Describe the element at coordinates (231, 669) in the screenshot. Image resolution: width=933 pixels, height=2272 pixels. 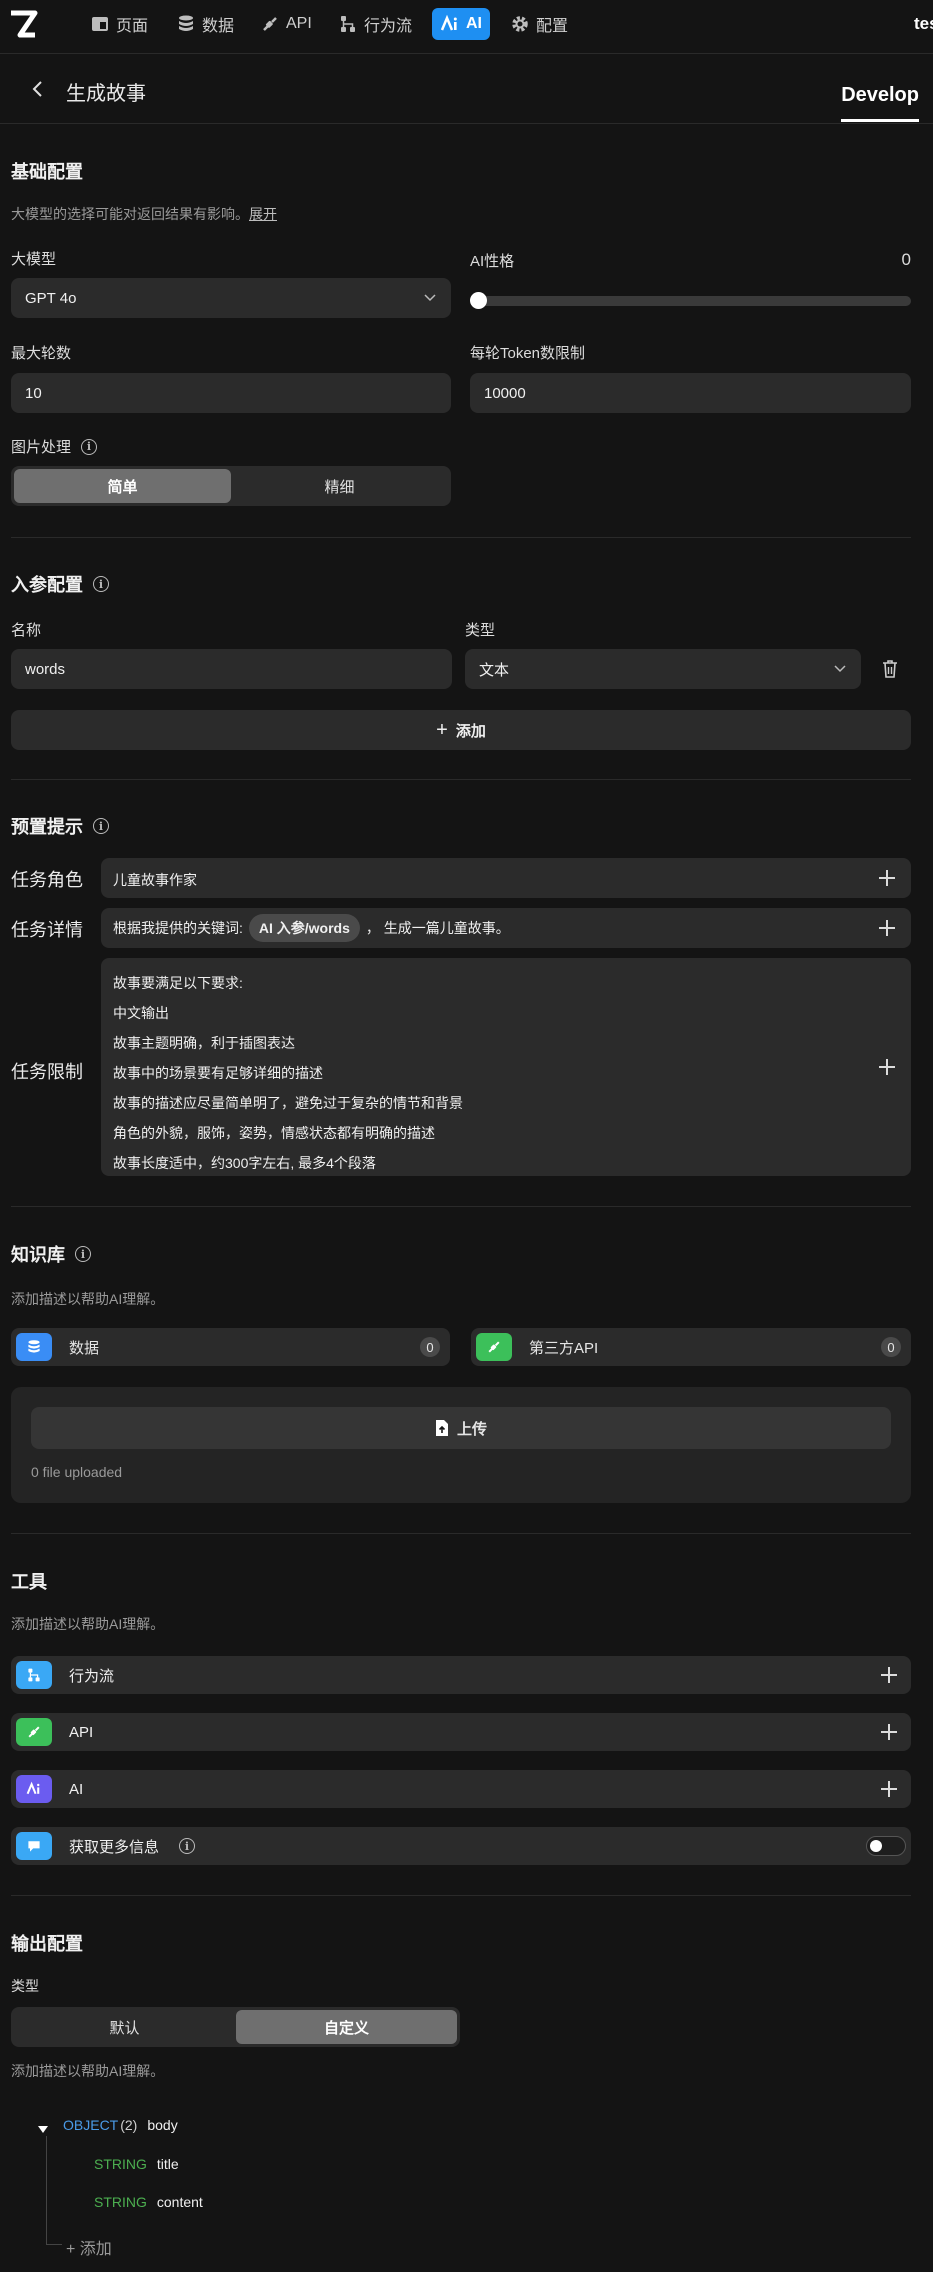
I see `param-name-input: words` at that location.